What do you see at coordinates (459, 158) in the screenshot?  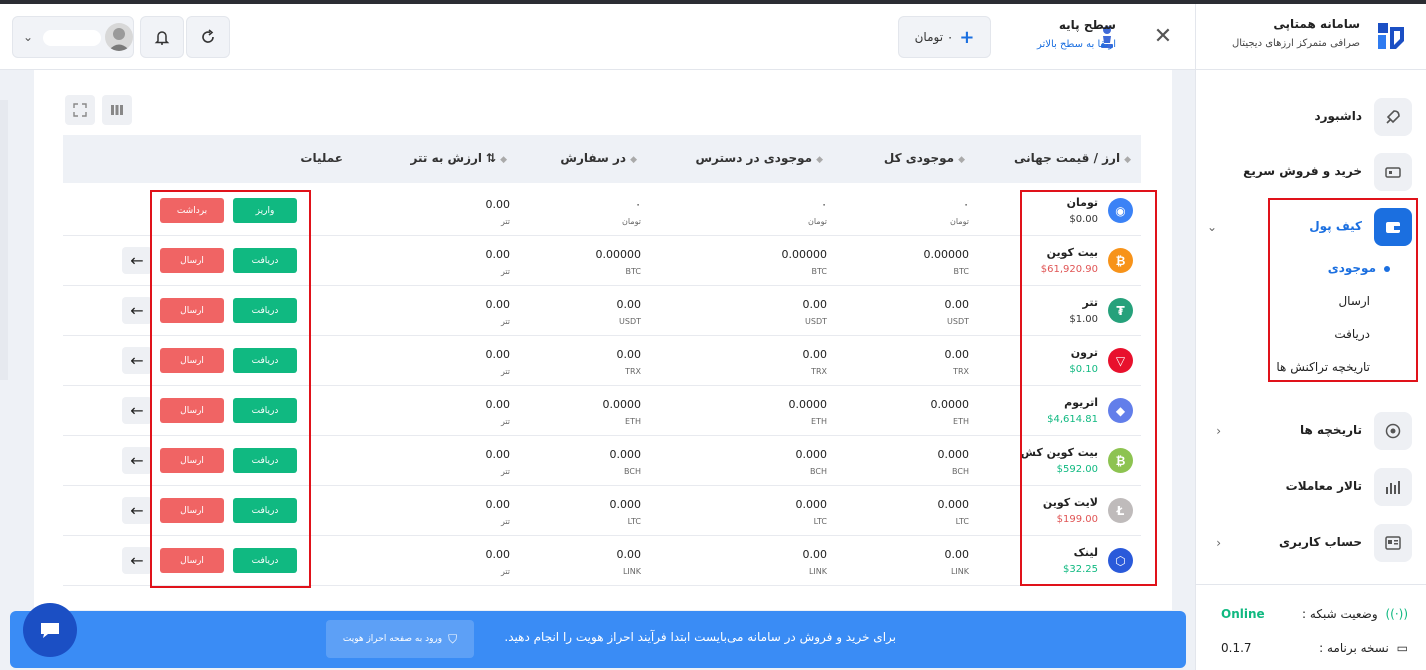 I see `th-usdt-value: ◆⇅ارزش به تتر` at bounding box center [459, 158].